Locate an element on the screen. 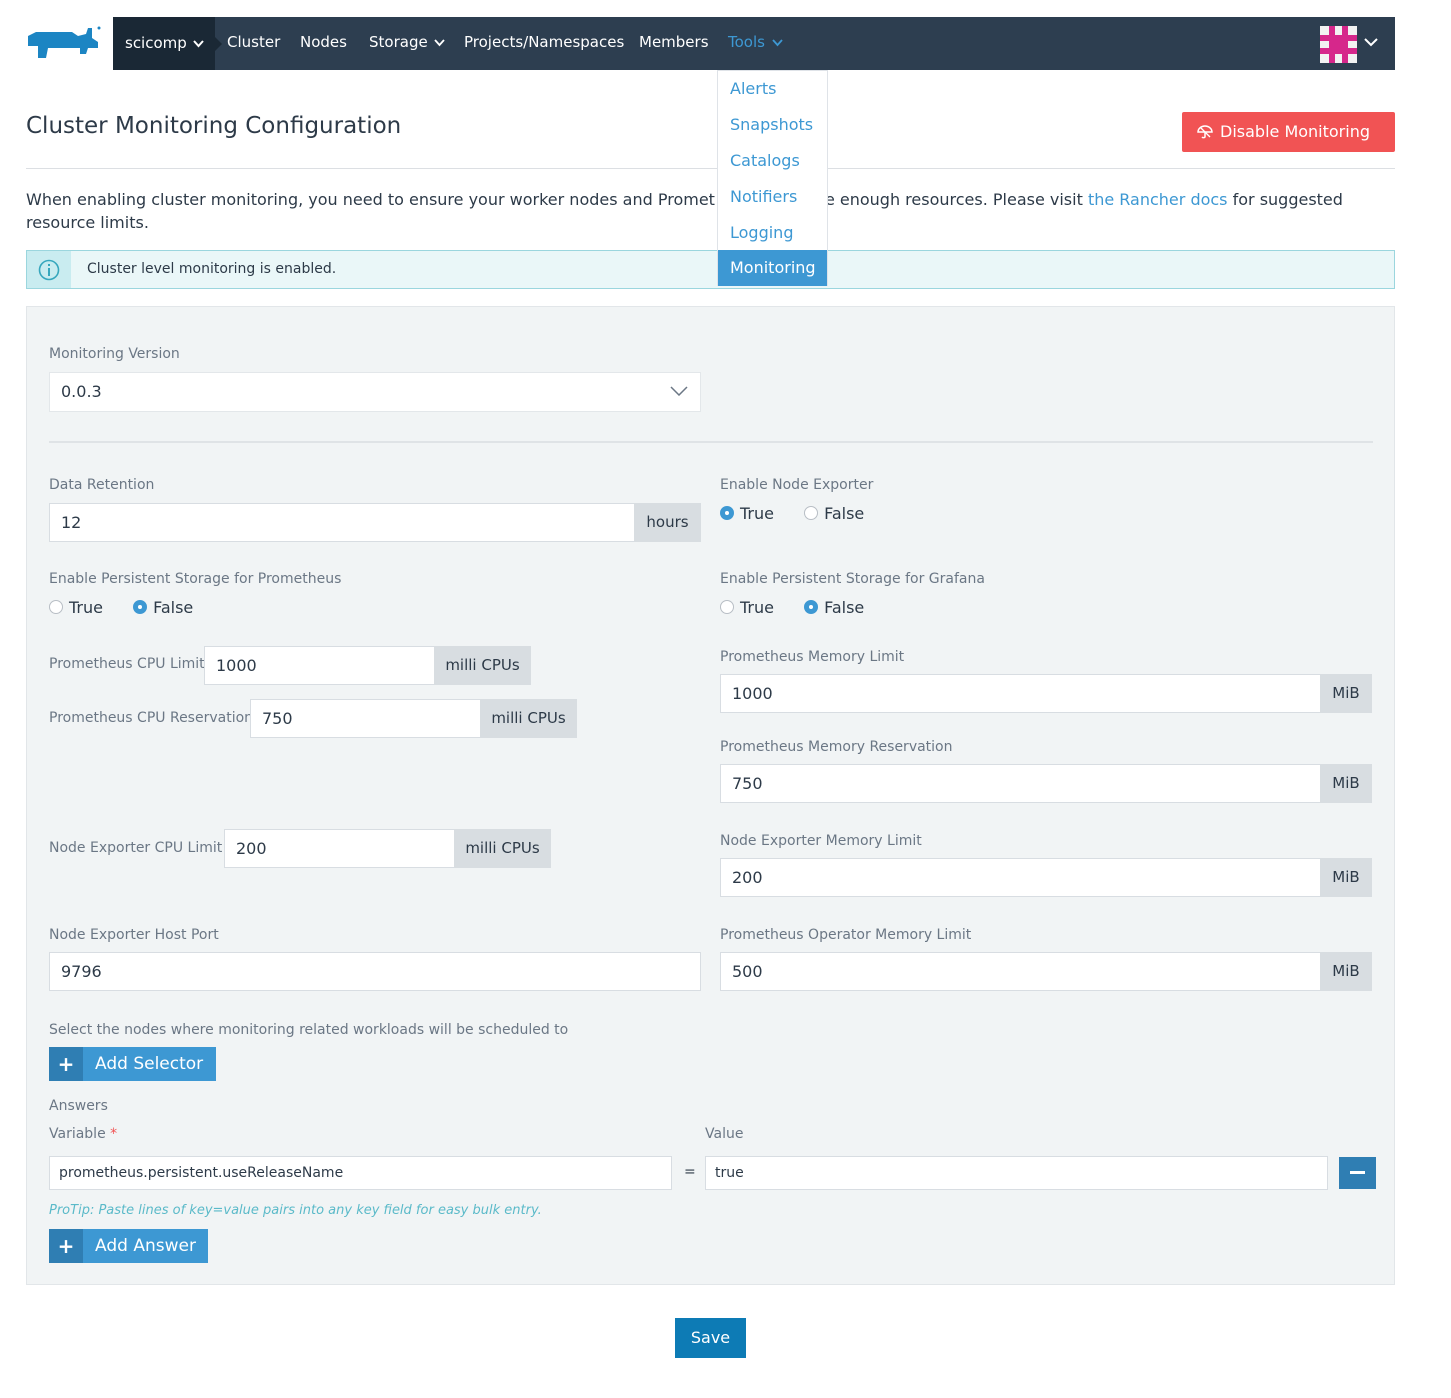 The width and height of the screenshot is (1451, 1398). operator-mem-limit-label: Prometheus Operator Memory Limit is located at coordinates (846, 935).